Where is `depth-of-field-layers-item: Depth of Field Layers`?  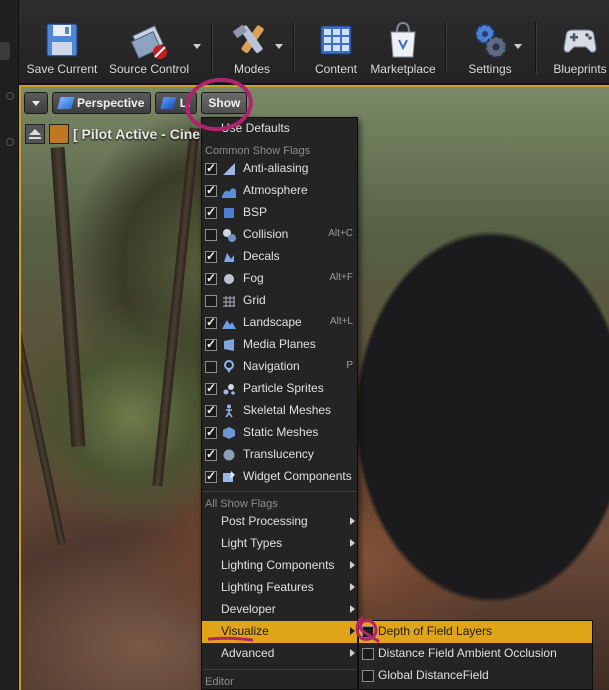
depth-of-field-layers-item: Depth of Field Layers is located at coordinates (475, 632).